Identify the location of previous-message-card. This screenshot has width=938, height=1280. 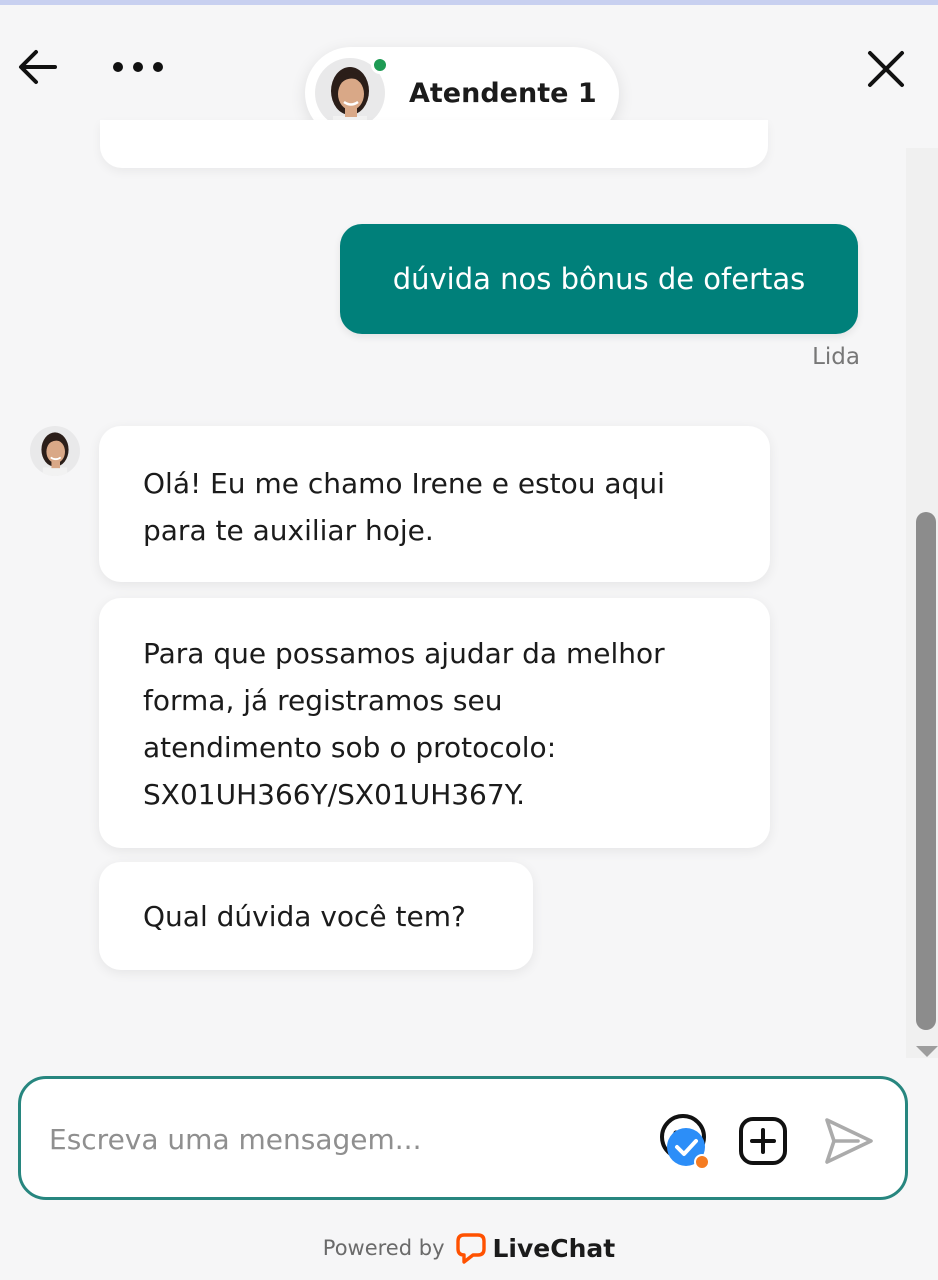
(434, 144).